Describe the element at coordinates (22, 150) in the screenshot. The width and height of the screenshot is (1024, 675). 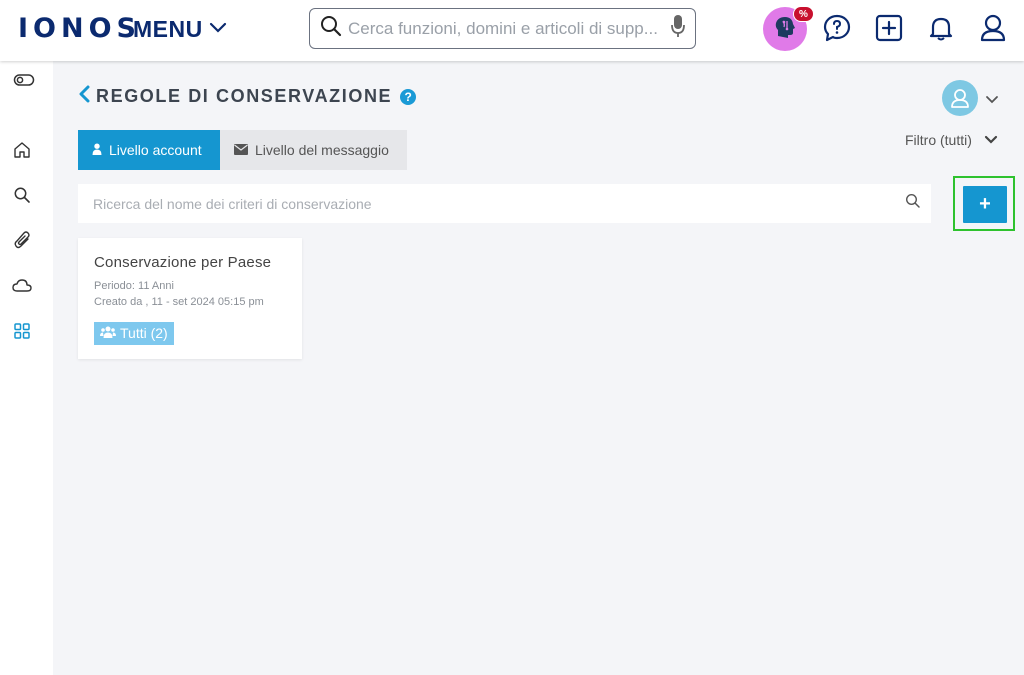
I see `home-icon` at that location.